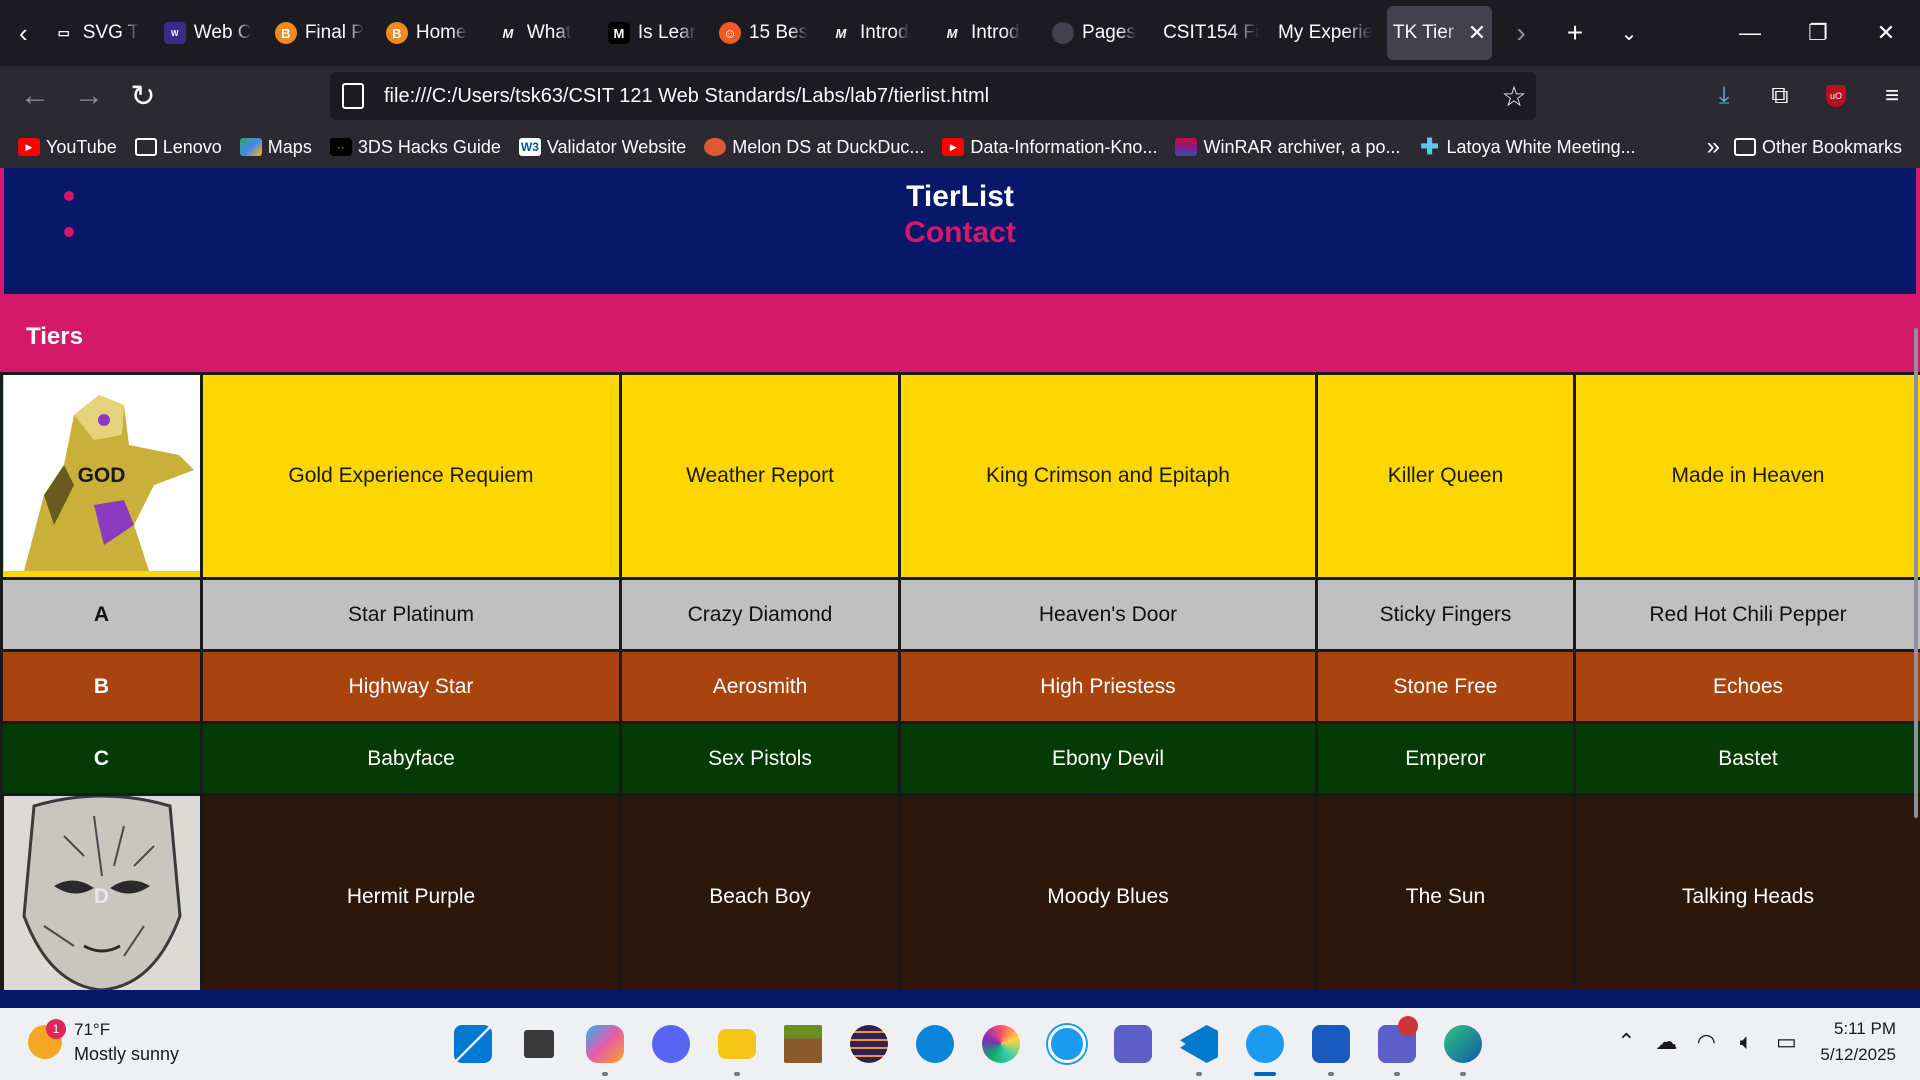 The height and width of the screenshot is (1080, 1920). Describe the element at coordinates (935, 1044) in the screenshot. I see `mail-icon` at that location.